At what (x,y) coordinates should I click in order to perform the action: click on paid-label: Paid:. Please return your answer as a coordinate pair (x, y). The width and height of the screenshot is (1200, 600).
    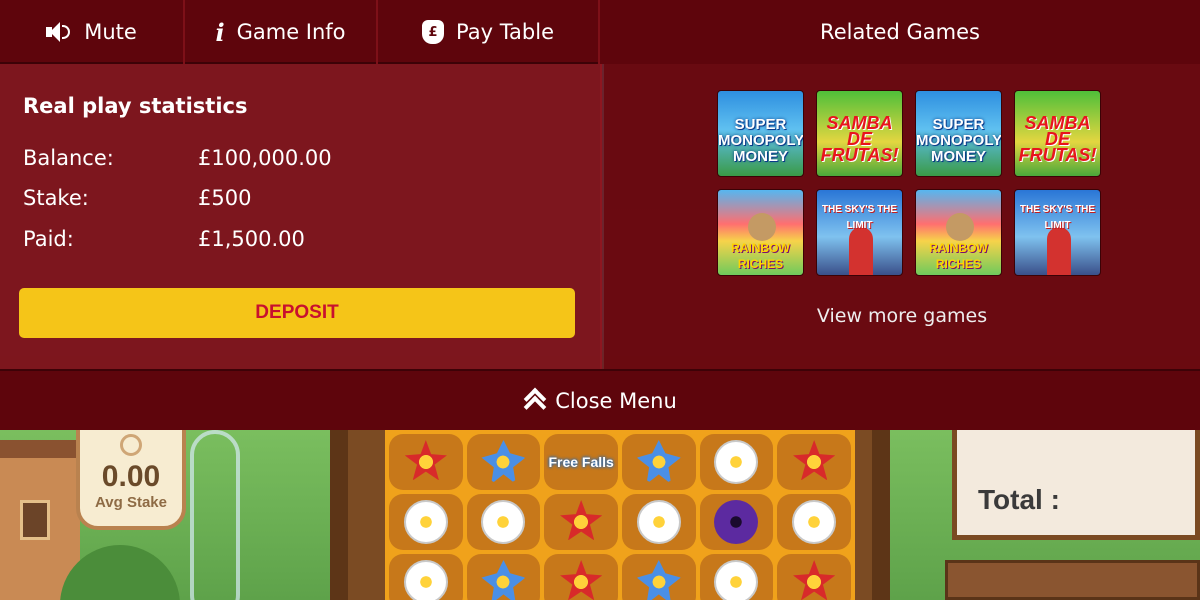
    Looking at the image, I should click on (48, 239).